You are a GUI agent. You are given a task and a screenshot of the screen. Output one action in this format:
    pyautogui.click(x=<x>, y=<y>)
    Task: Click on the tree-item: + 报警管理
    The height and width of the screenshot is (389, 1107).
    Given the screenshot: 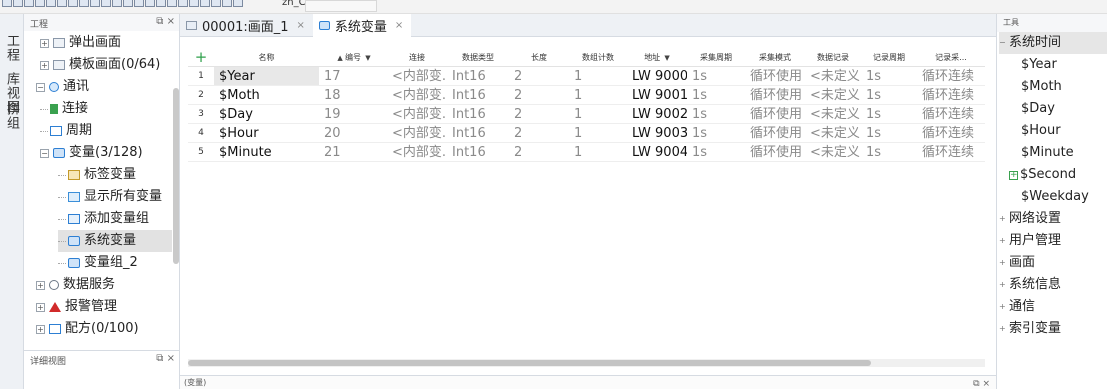 What is the action you would take?
    pyautogui.click(x=76, y=307)
    